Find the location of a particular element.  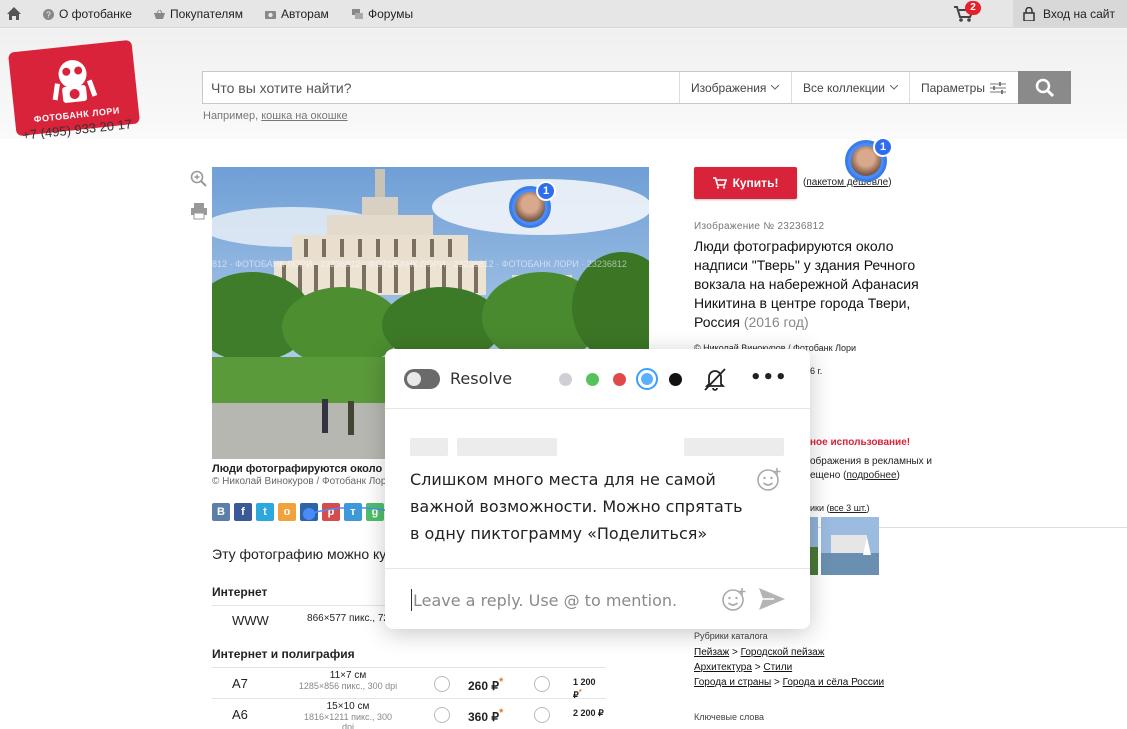

lock-icon is located at coordinates (1029, 14).